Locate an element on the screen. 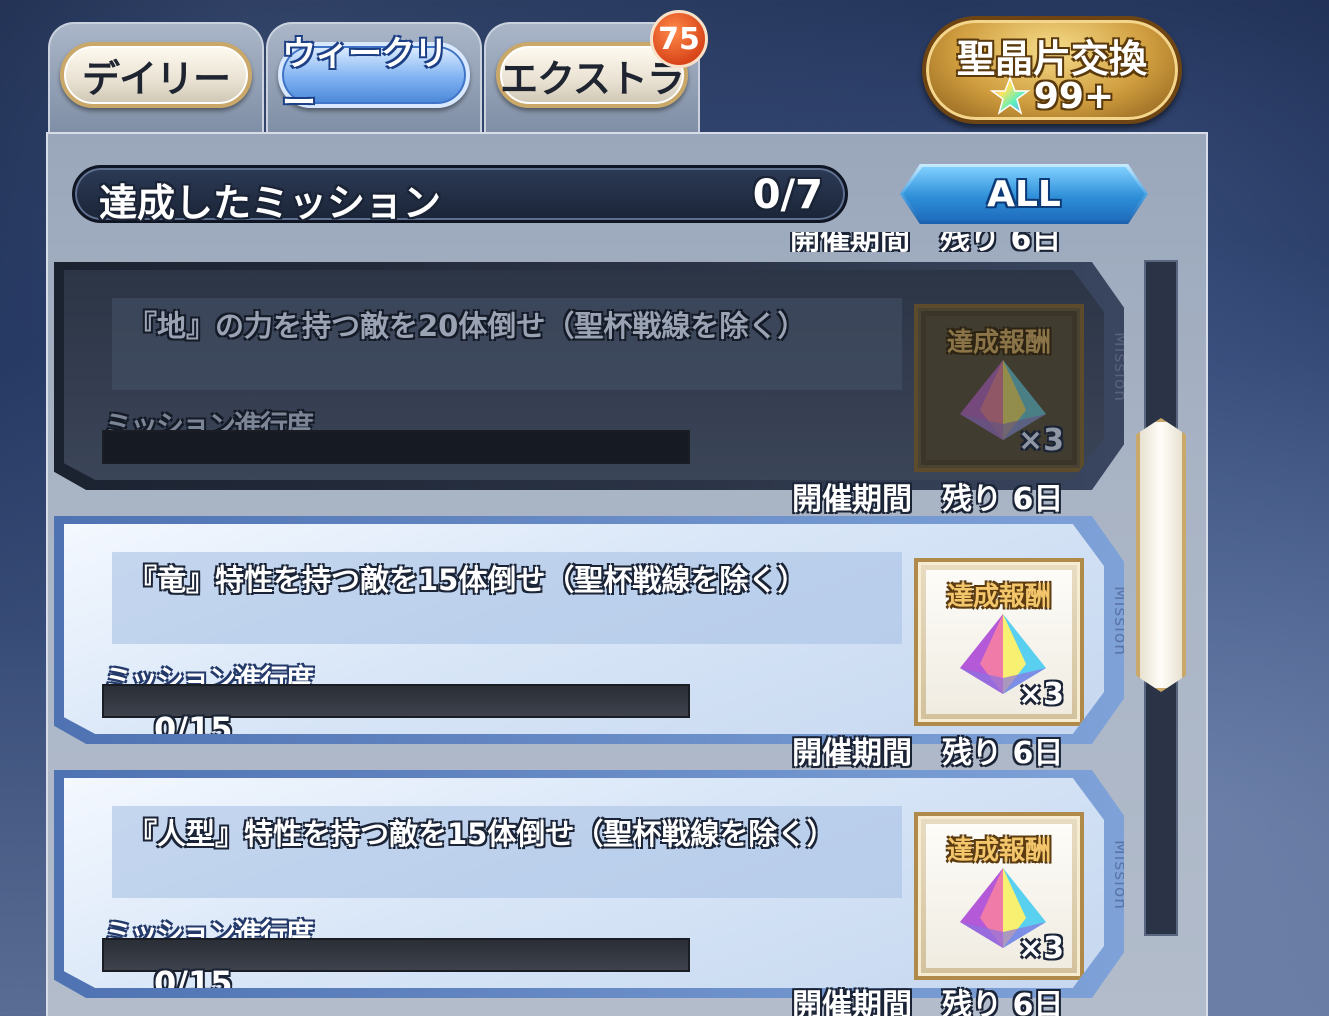 The height and width of the screenshot is (1016, 1329). tab-weekly-label: ウィークリー is located at coordinates (374, 78).